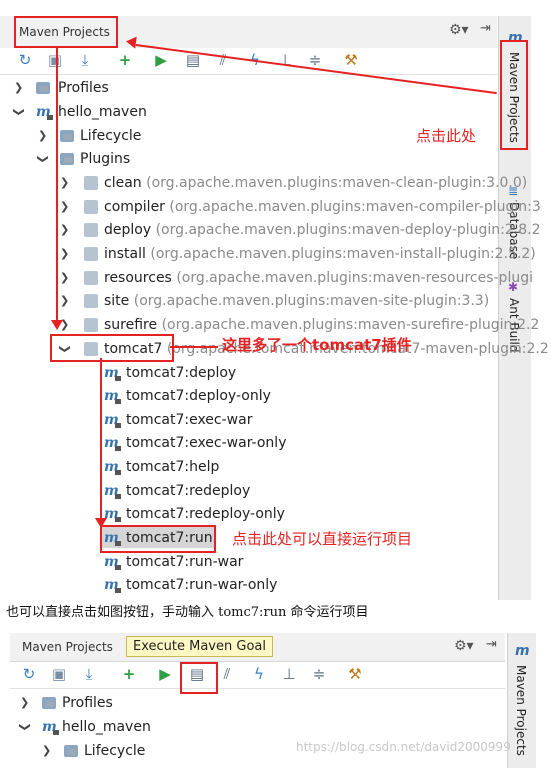 The width and height of the screenshot is (551, 768). Describe the element at coordinates (112, 348) in the screenshot. I see `annotation-box-tomcat7` at that location.